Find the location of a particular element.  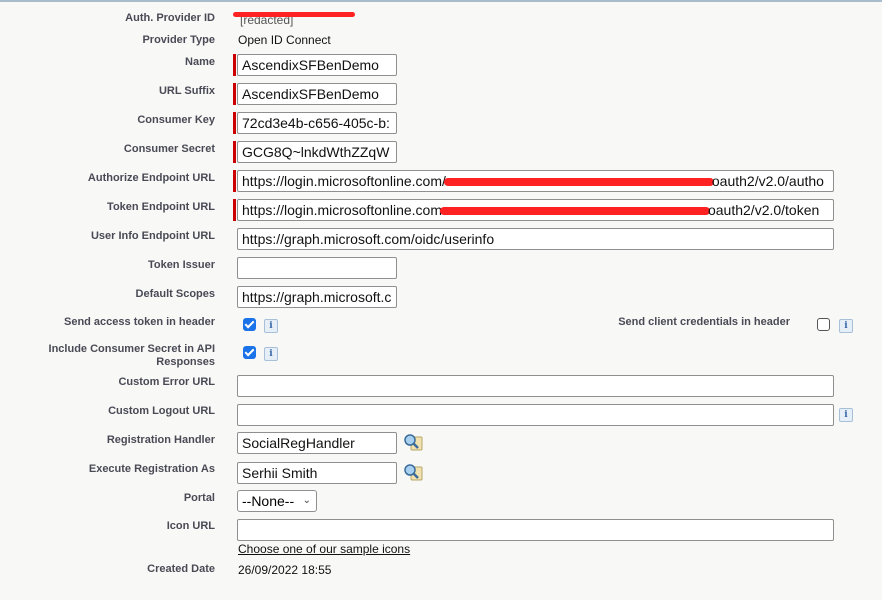

url-suffix: oauth2/v2.0/token is located at coordinates (763, 210).